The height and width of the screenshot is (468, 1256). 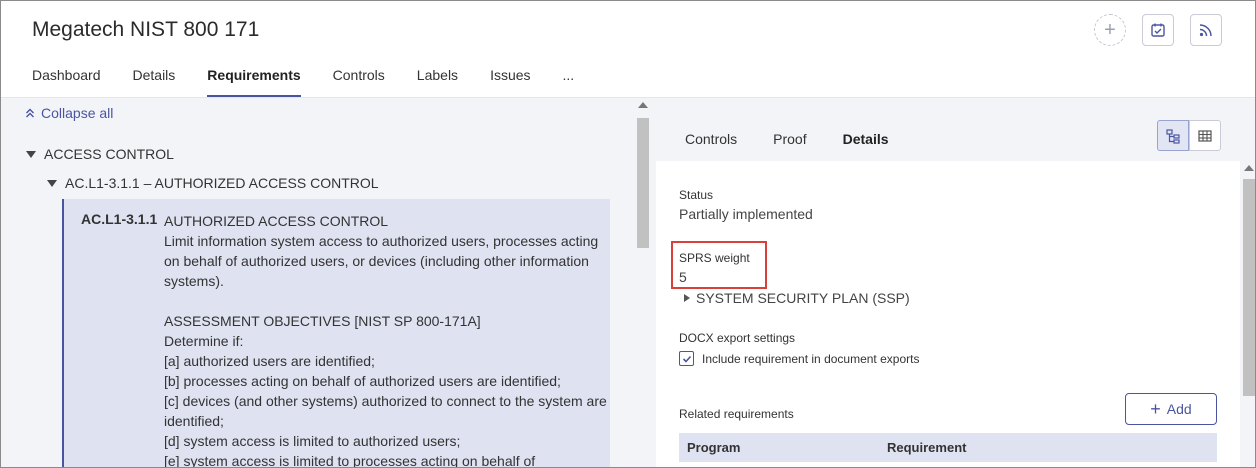 What do you see at coordinates (789, 139) in the screenshot?
I see `tab-proof: Proof` at bounding box center [789, 139].